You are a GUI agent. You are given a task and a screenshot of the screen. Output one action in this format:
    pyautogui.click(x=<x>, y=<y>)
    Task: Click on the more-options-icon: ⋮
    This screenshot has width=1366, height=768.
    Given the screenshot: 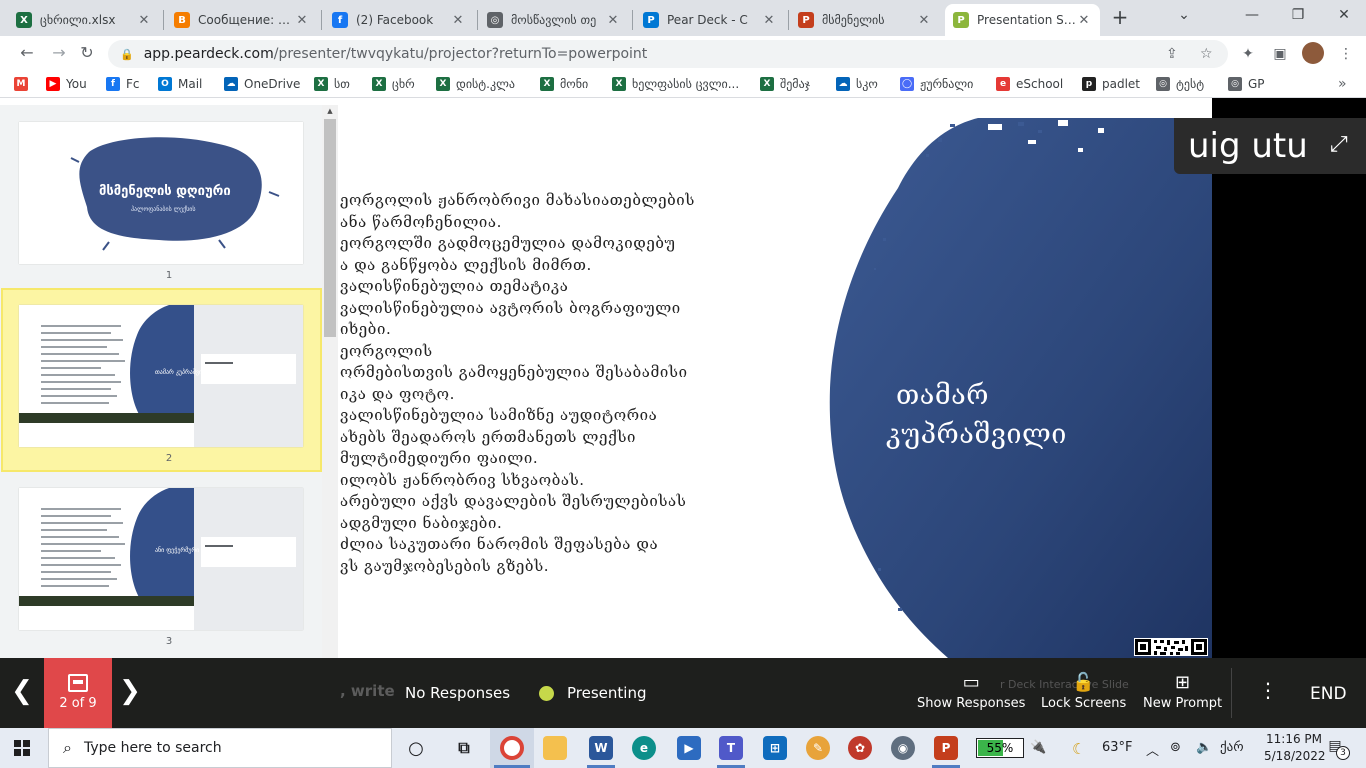 What is the action you would take?
    pyautogui.click(x=1268, y=690)
    